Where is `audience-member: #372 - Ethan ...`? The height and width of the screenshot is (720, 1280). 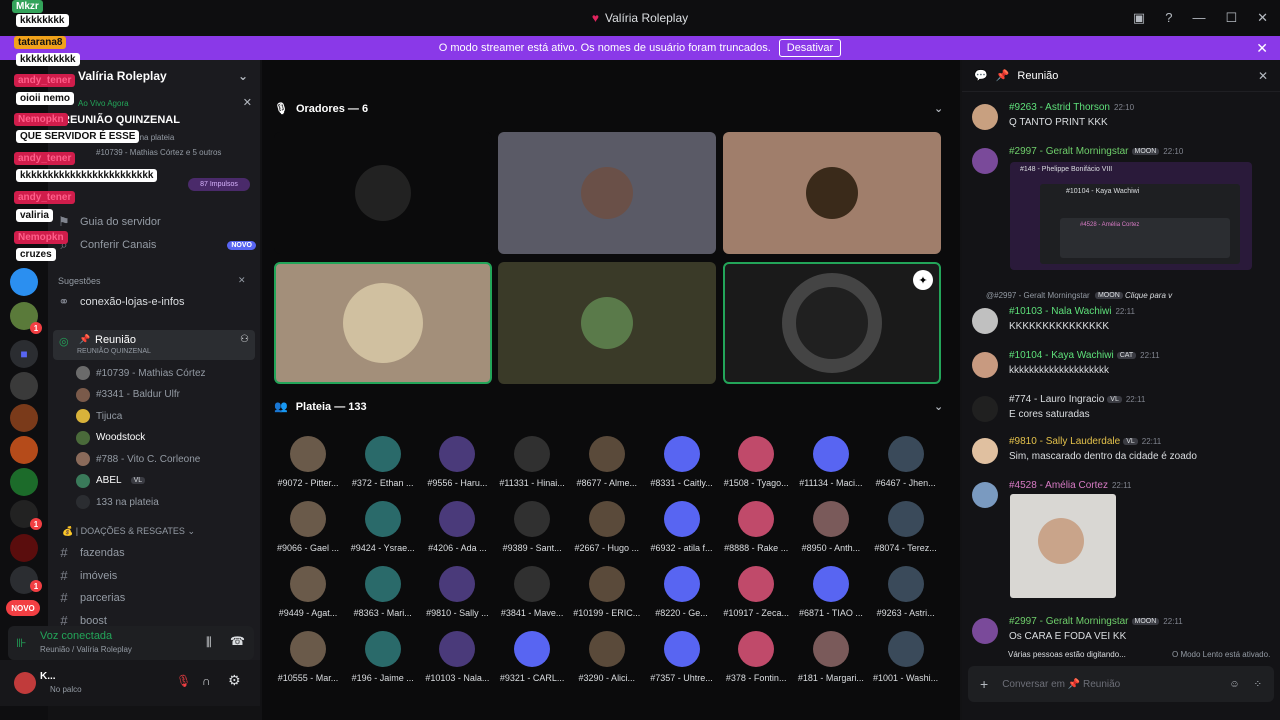 audience-member: #372 - Ethan ... is located at coordinates (383, 462).